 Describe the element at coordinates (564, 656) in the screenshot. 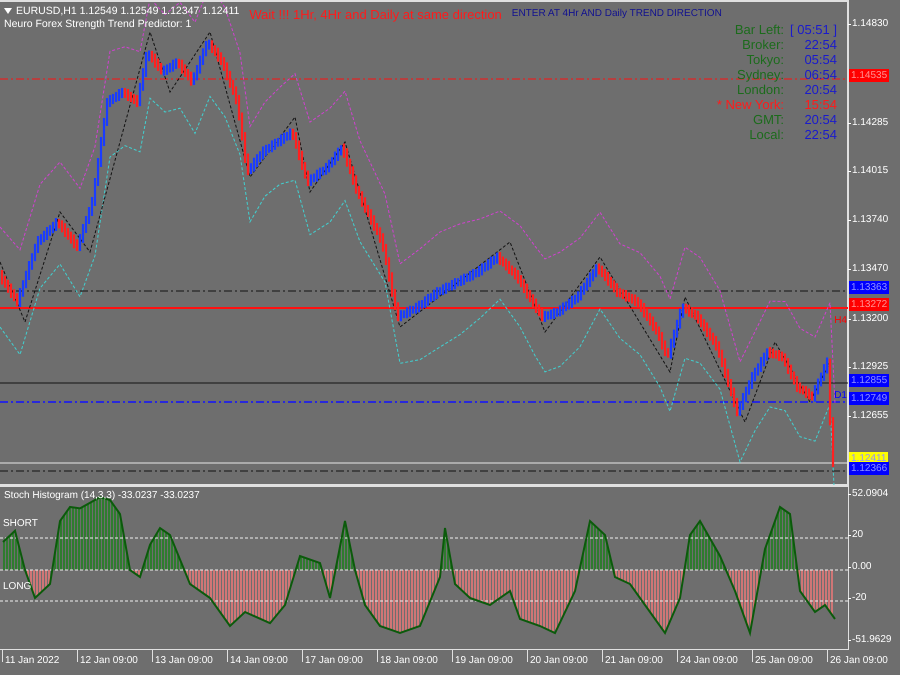

I see `time-label: 20 Jan 09:00` at that location.